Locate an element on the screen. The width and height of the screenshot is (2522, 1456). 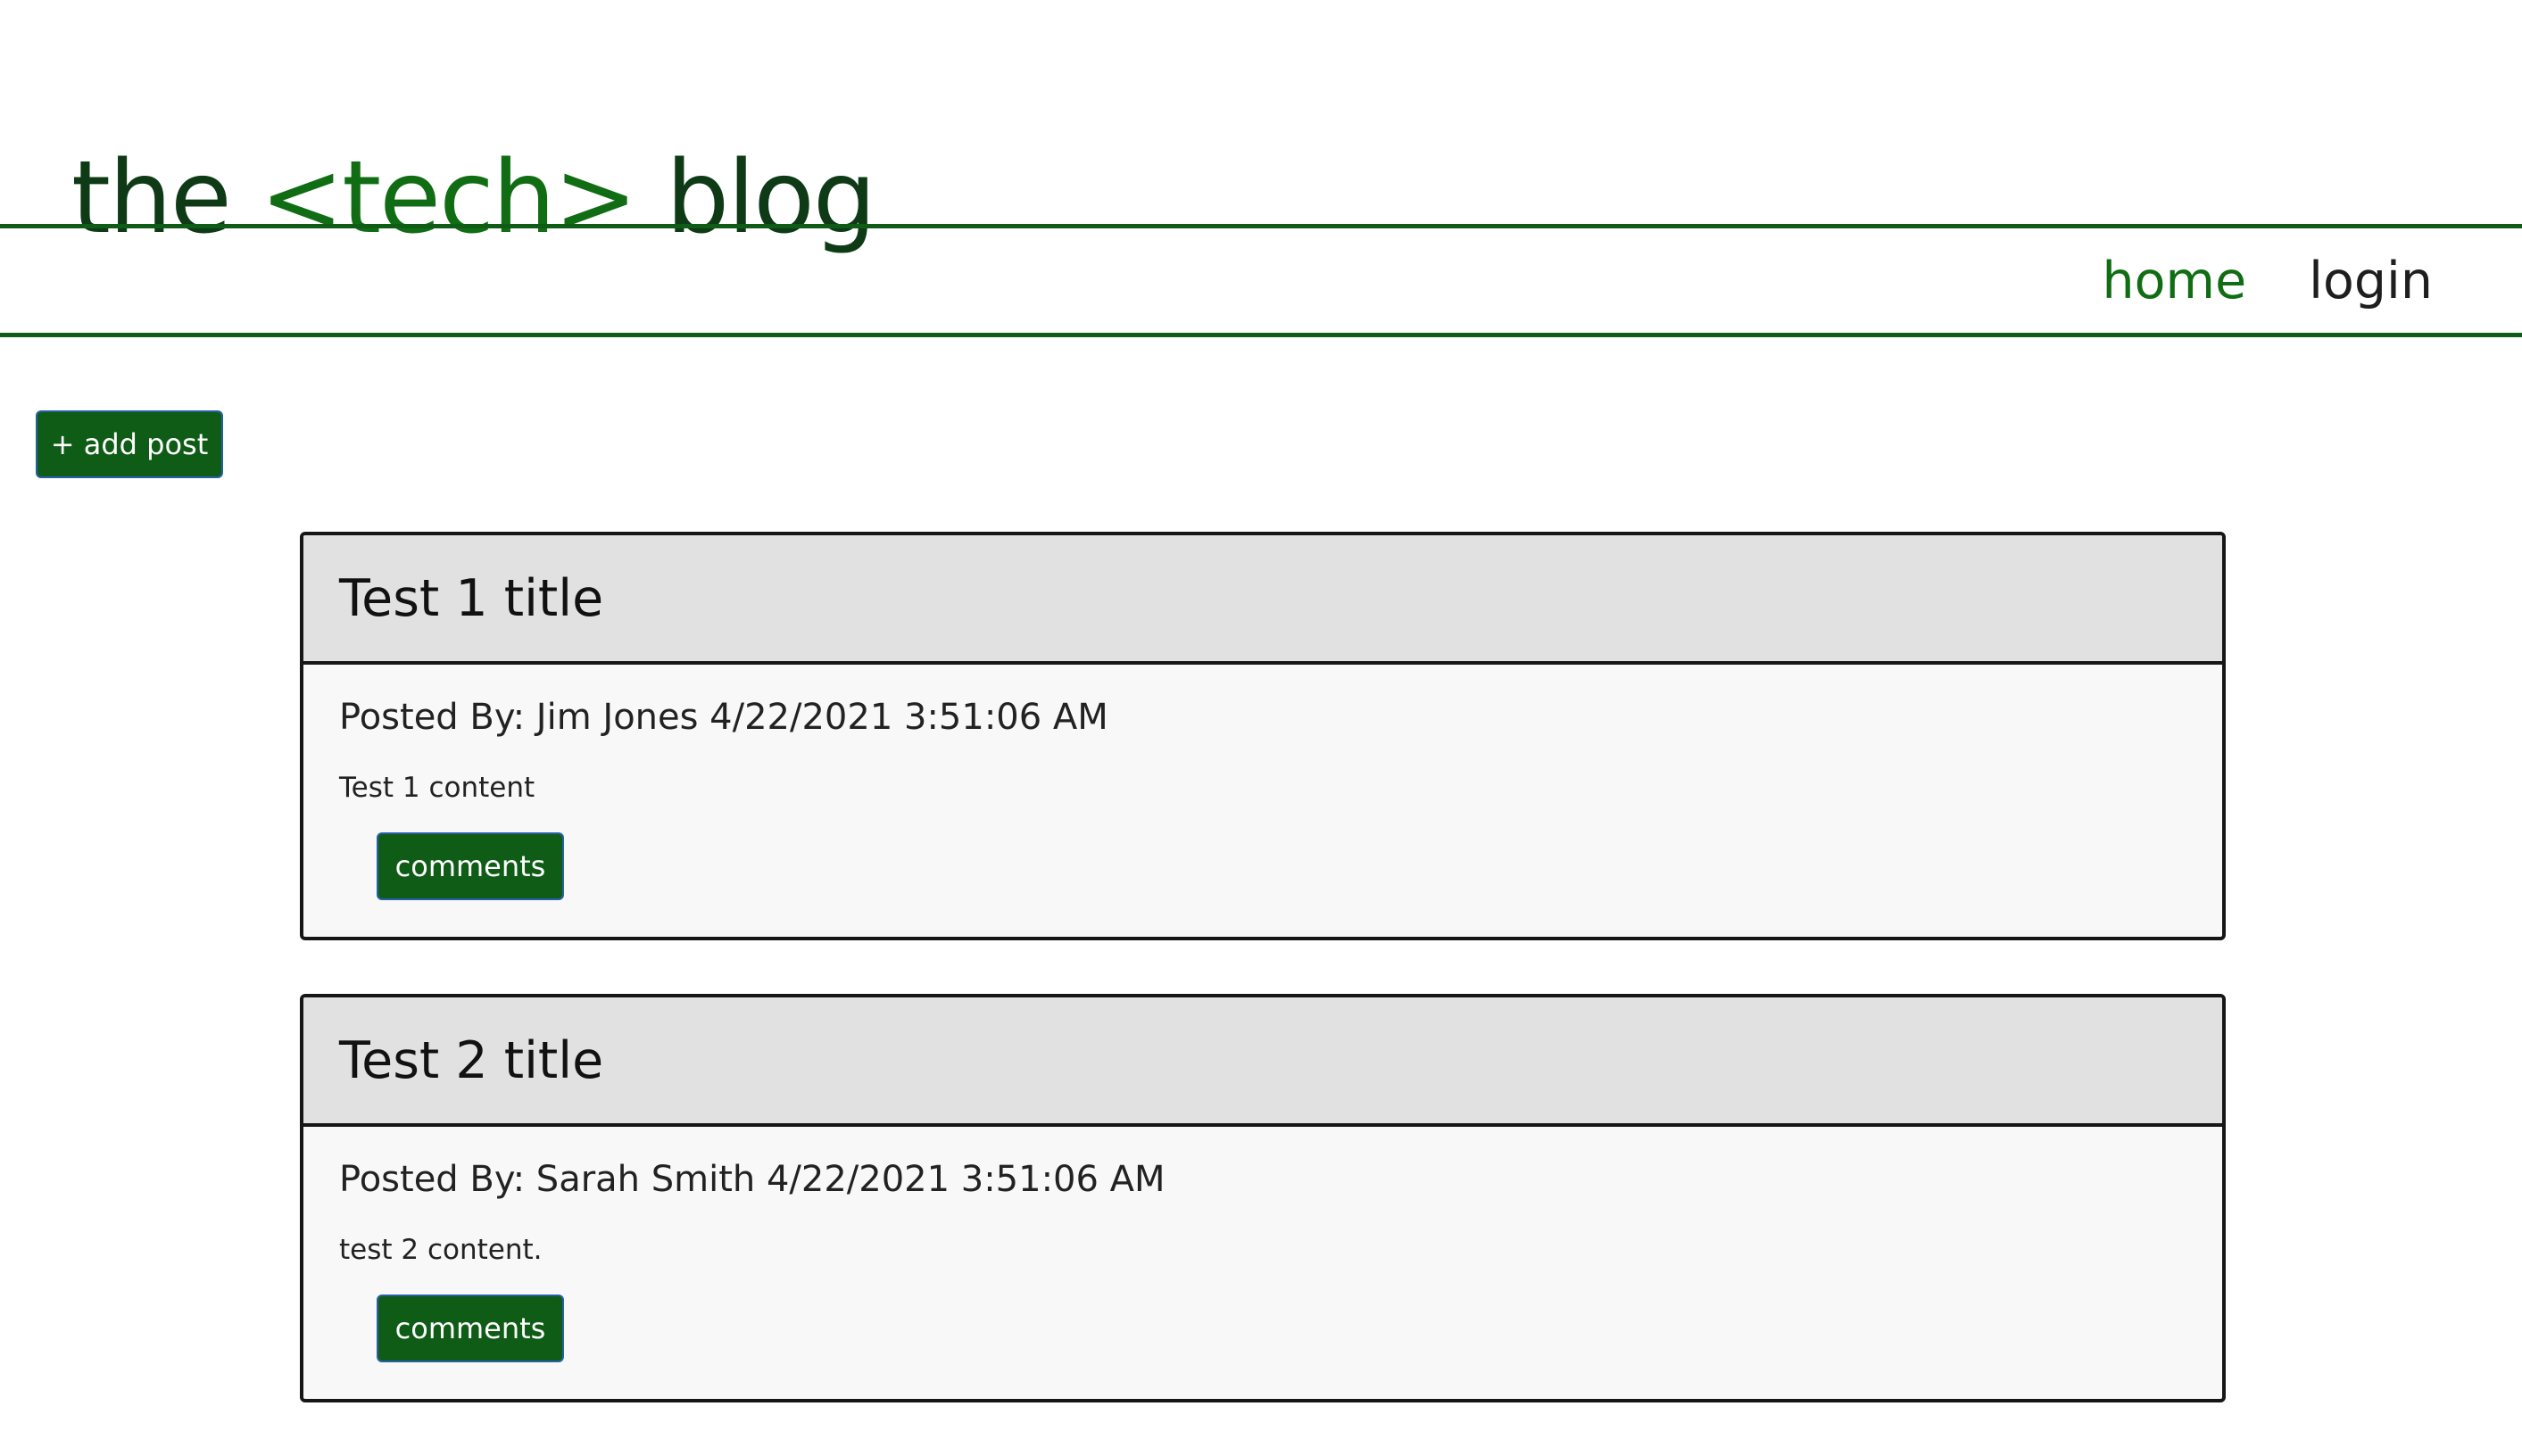
post-header: Test 1 title is located at coordinates (1262, 600).